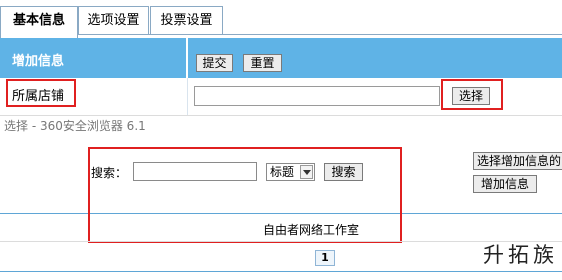 Image resolution: width=562 pixels, height=280 pixels. What do you see at coordinates (38, 61) in the screenshot?
I see `header-label: 增加信息` at bounding box center [38, 61].